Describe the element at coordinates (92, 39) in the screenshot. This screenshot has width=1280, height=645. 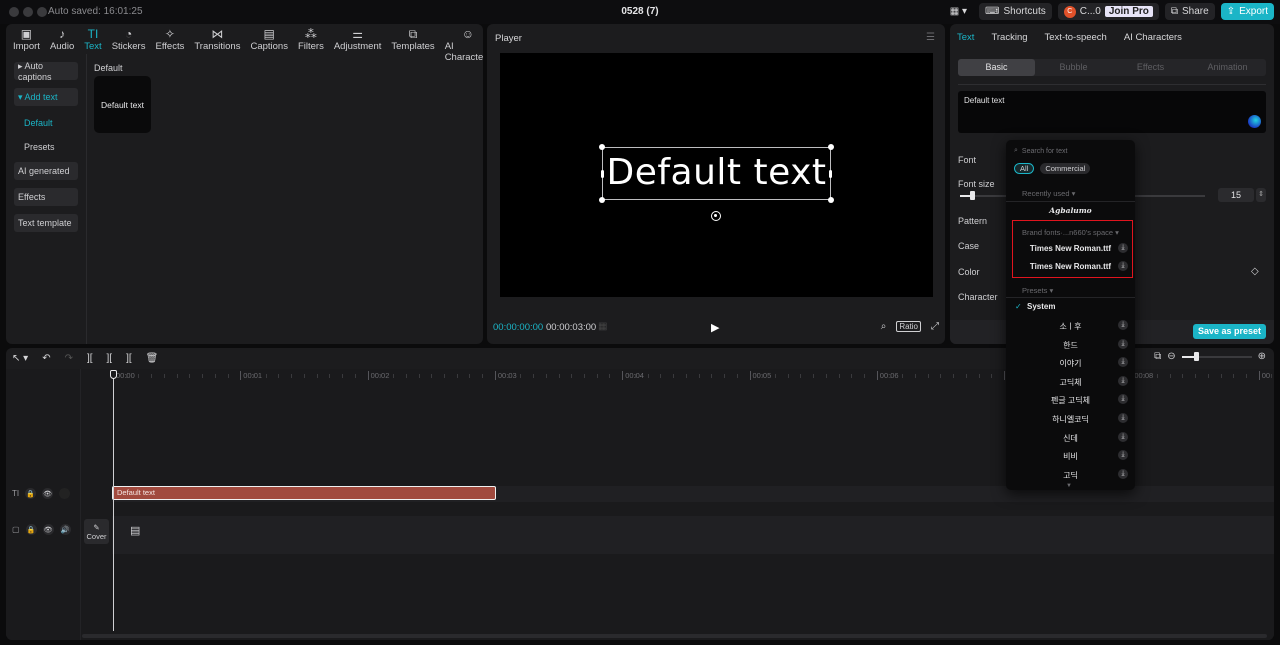
I see `tab-text: TI Text` at that location.